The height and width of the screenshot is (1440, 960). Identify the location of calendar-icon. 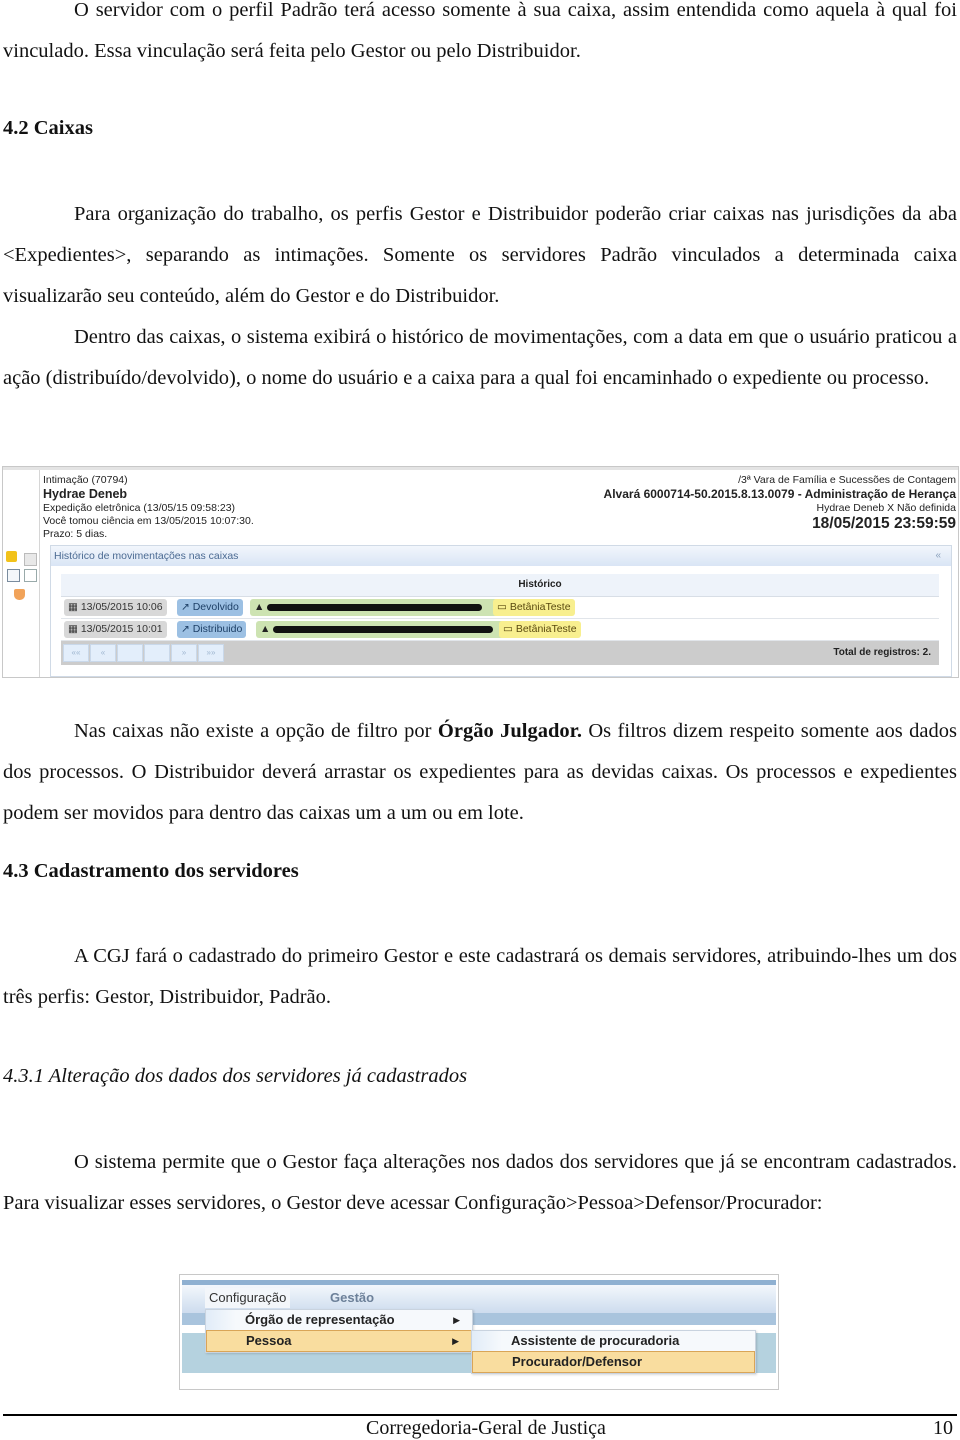
(13, 575).